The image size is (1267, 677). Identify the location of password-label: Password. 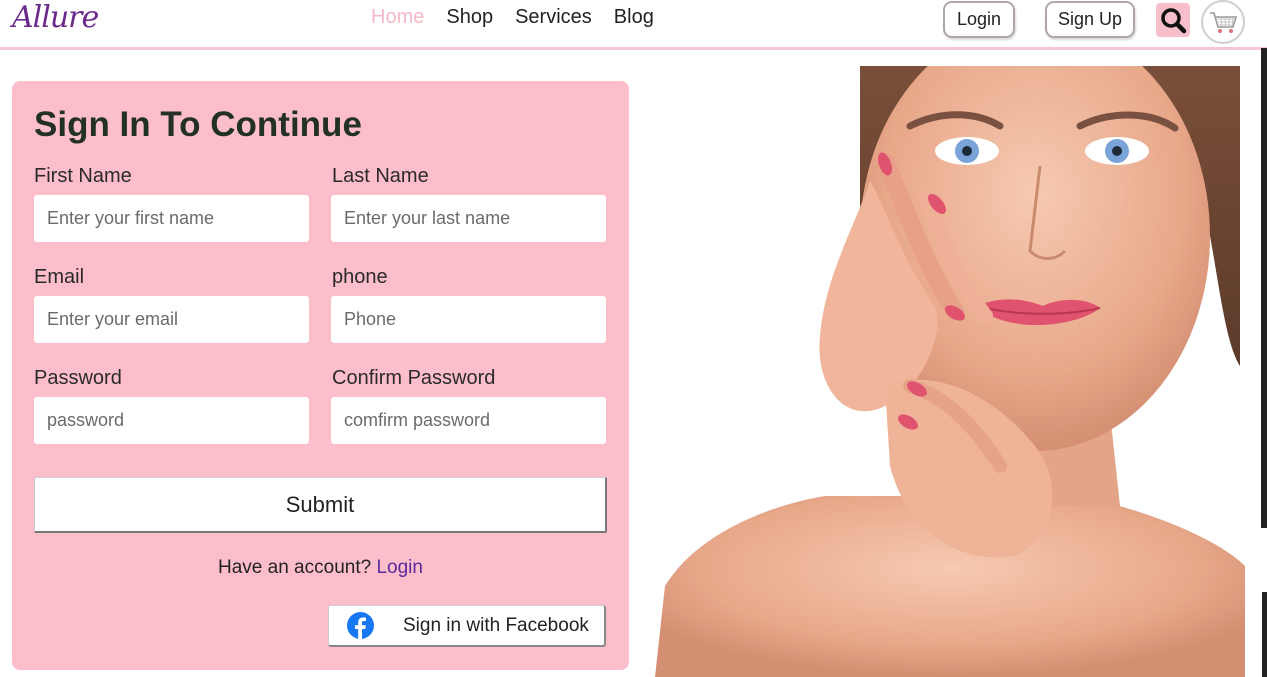
(78, 378).